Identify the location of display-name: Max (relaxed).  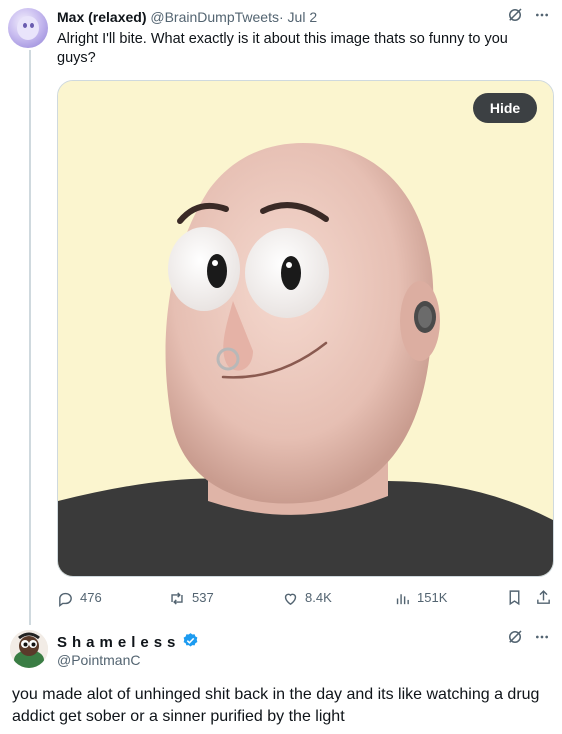
(101, 17).